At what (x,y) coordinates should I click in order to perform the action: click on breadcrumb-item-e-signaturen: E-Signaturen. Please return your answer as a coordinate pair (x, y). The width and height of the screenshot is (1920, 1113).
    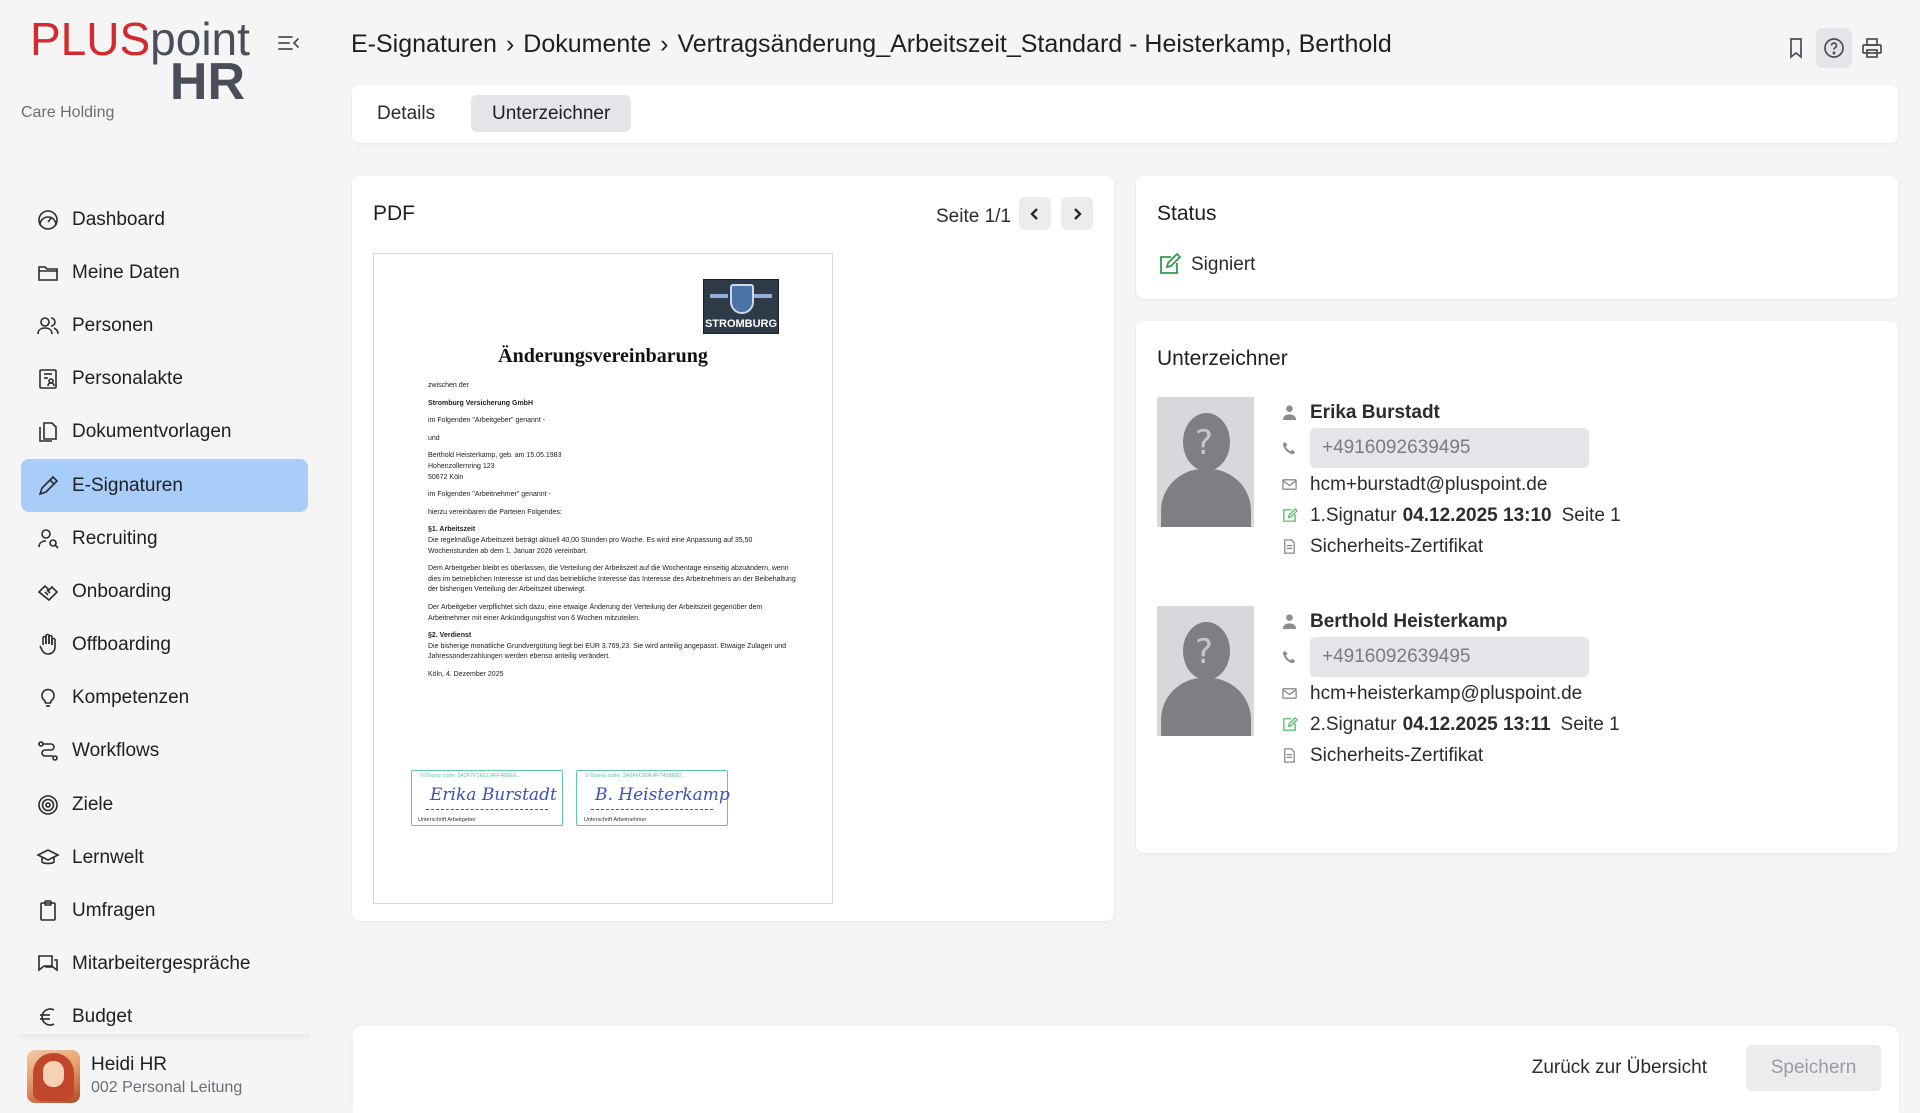
    Looking at the image, I should click on (424, 44).